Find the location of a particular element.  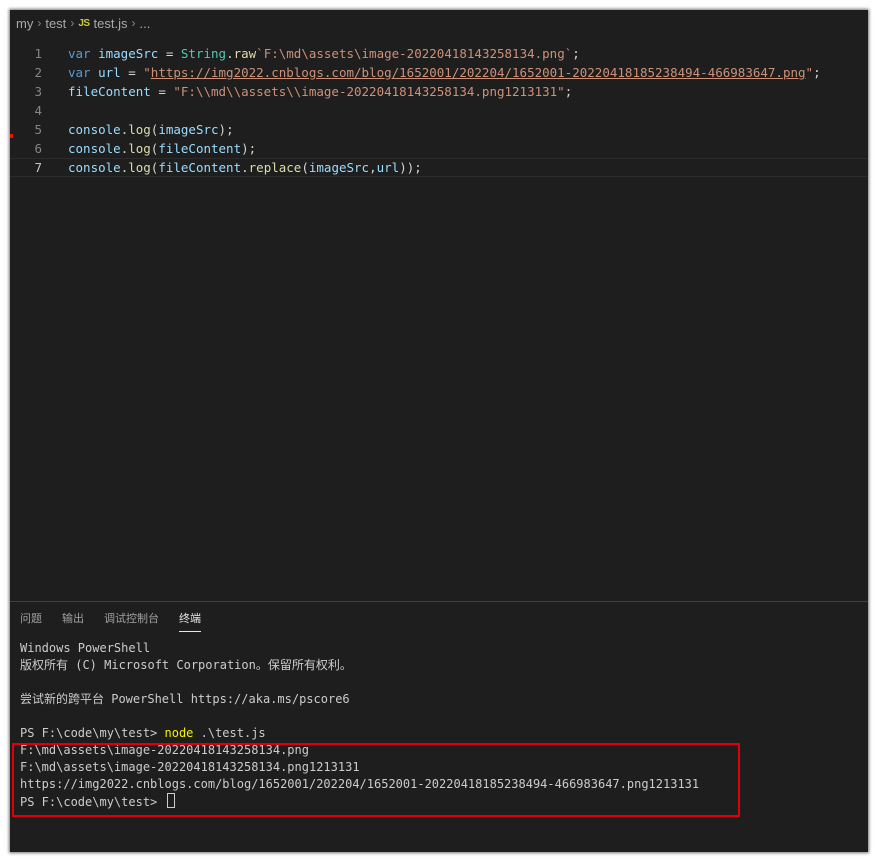

code-line: 6 console.log(fileContent); is located at coordinates (439, 148).